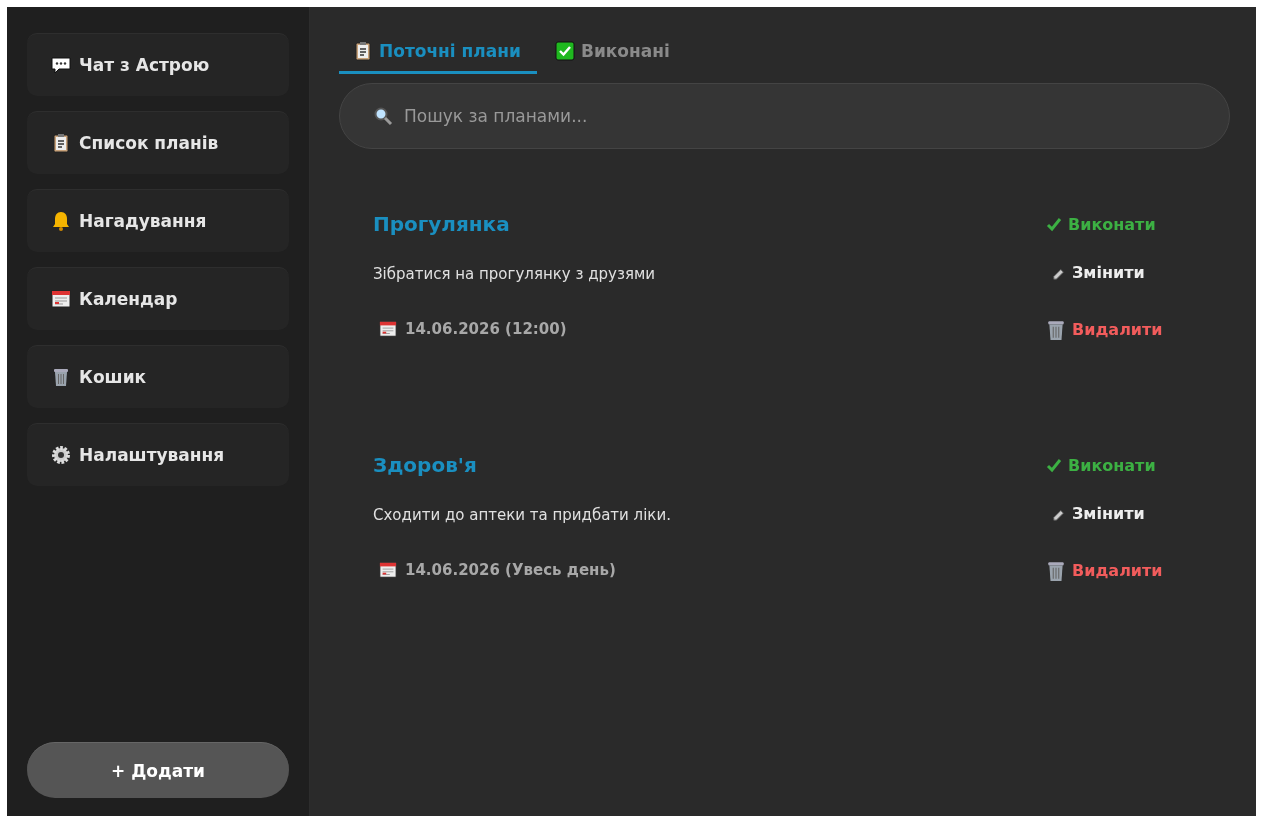 The image size is (1261, 816). What do you see at coordinates (158, 142) in the screenshot?
I see `sidebar-item: Список планів` at bounding box center [158, 142].